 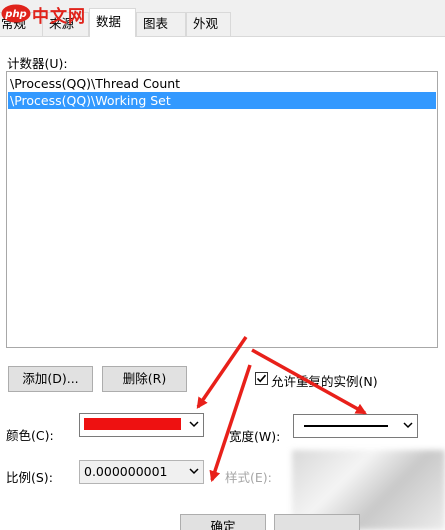 What do you see at coordinates (248, 477) in the screenshot?
I see `style-label: 样式(E):` at bounding box center [248, 477].